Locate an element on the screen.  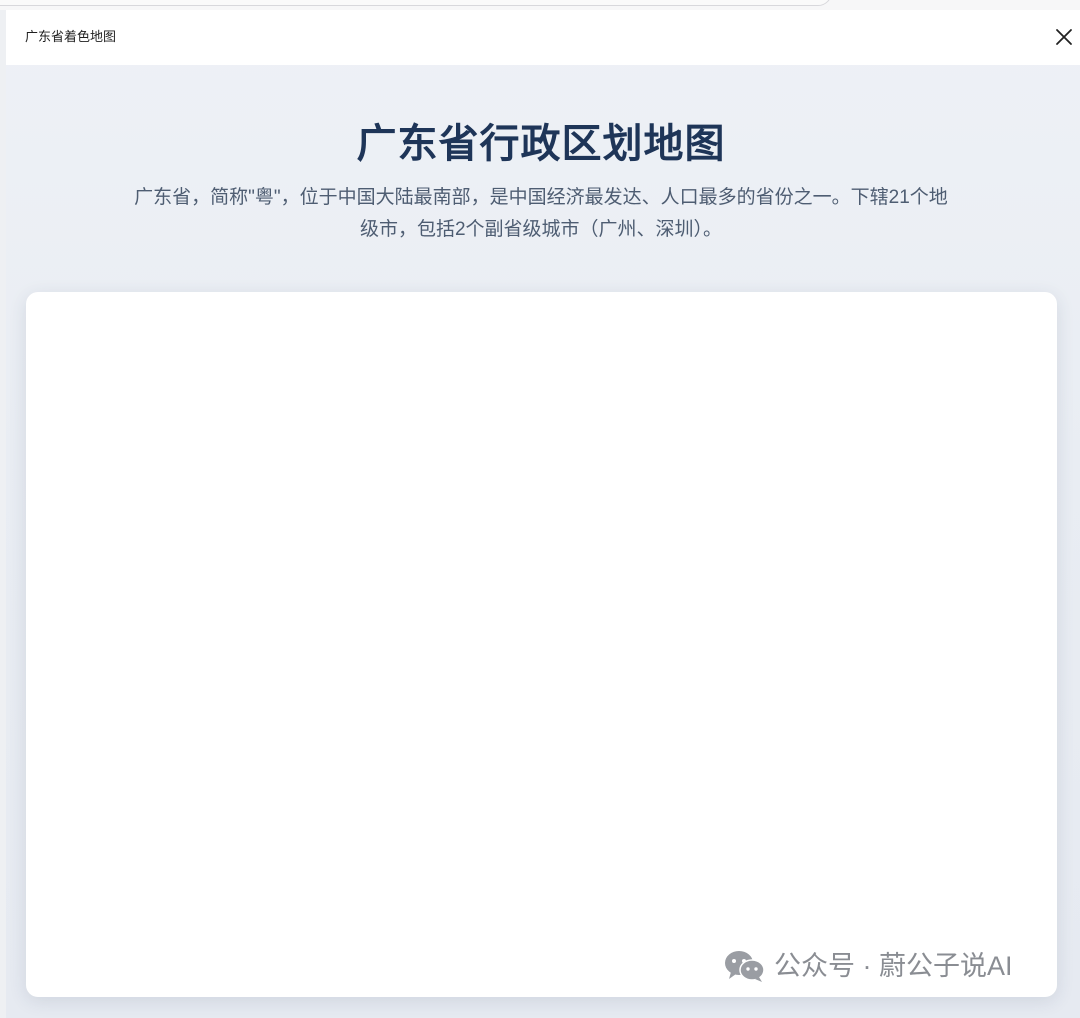
close-icon is located at coordinates (1064, 37).